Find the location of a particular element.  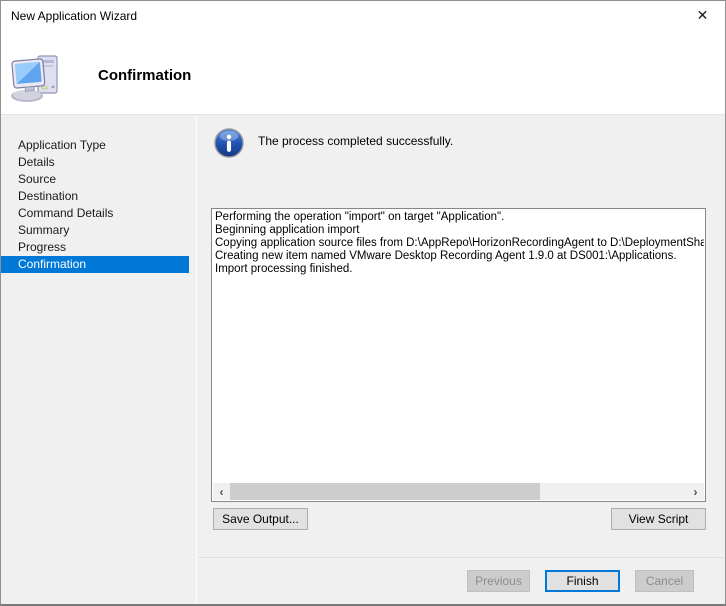

step-destination: Destination is located at coordinates (48, 196).